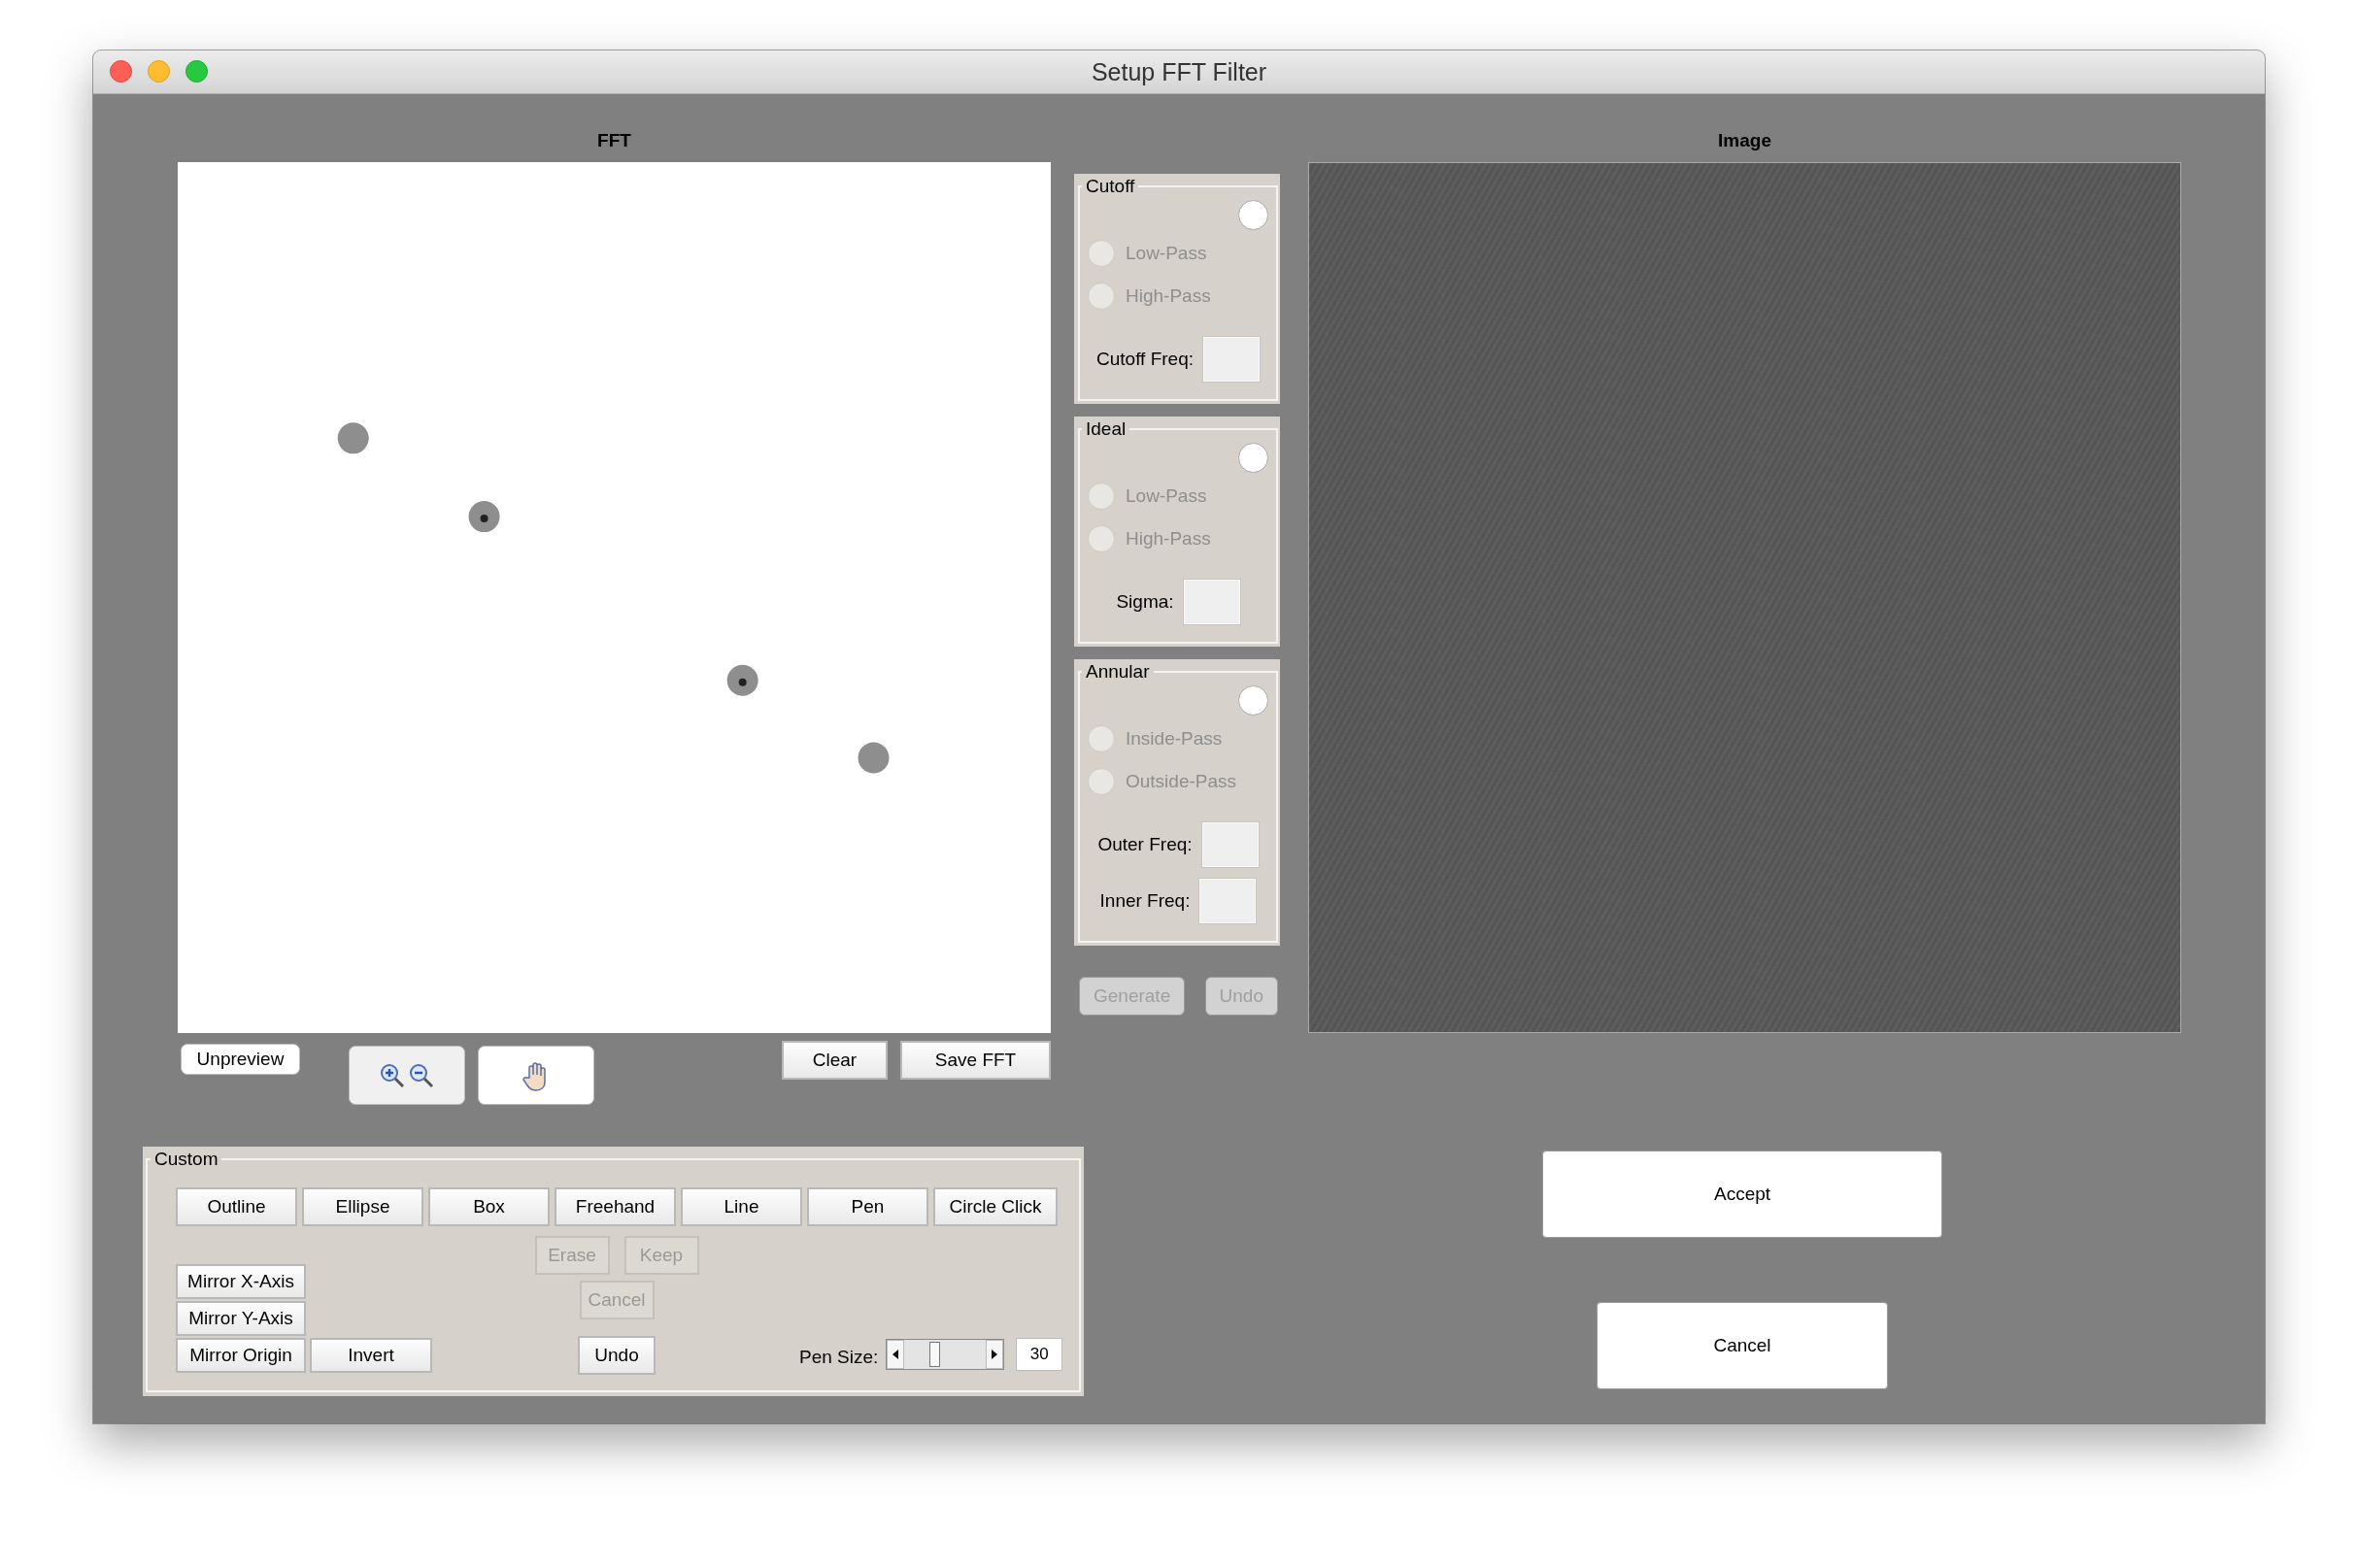 This screenshot has width=2357, height=1568. I want to click on right-arrow-icon, so click(995, 1354).